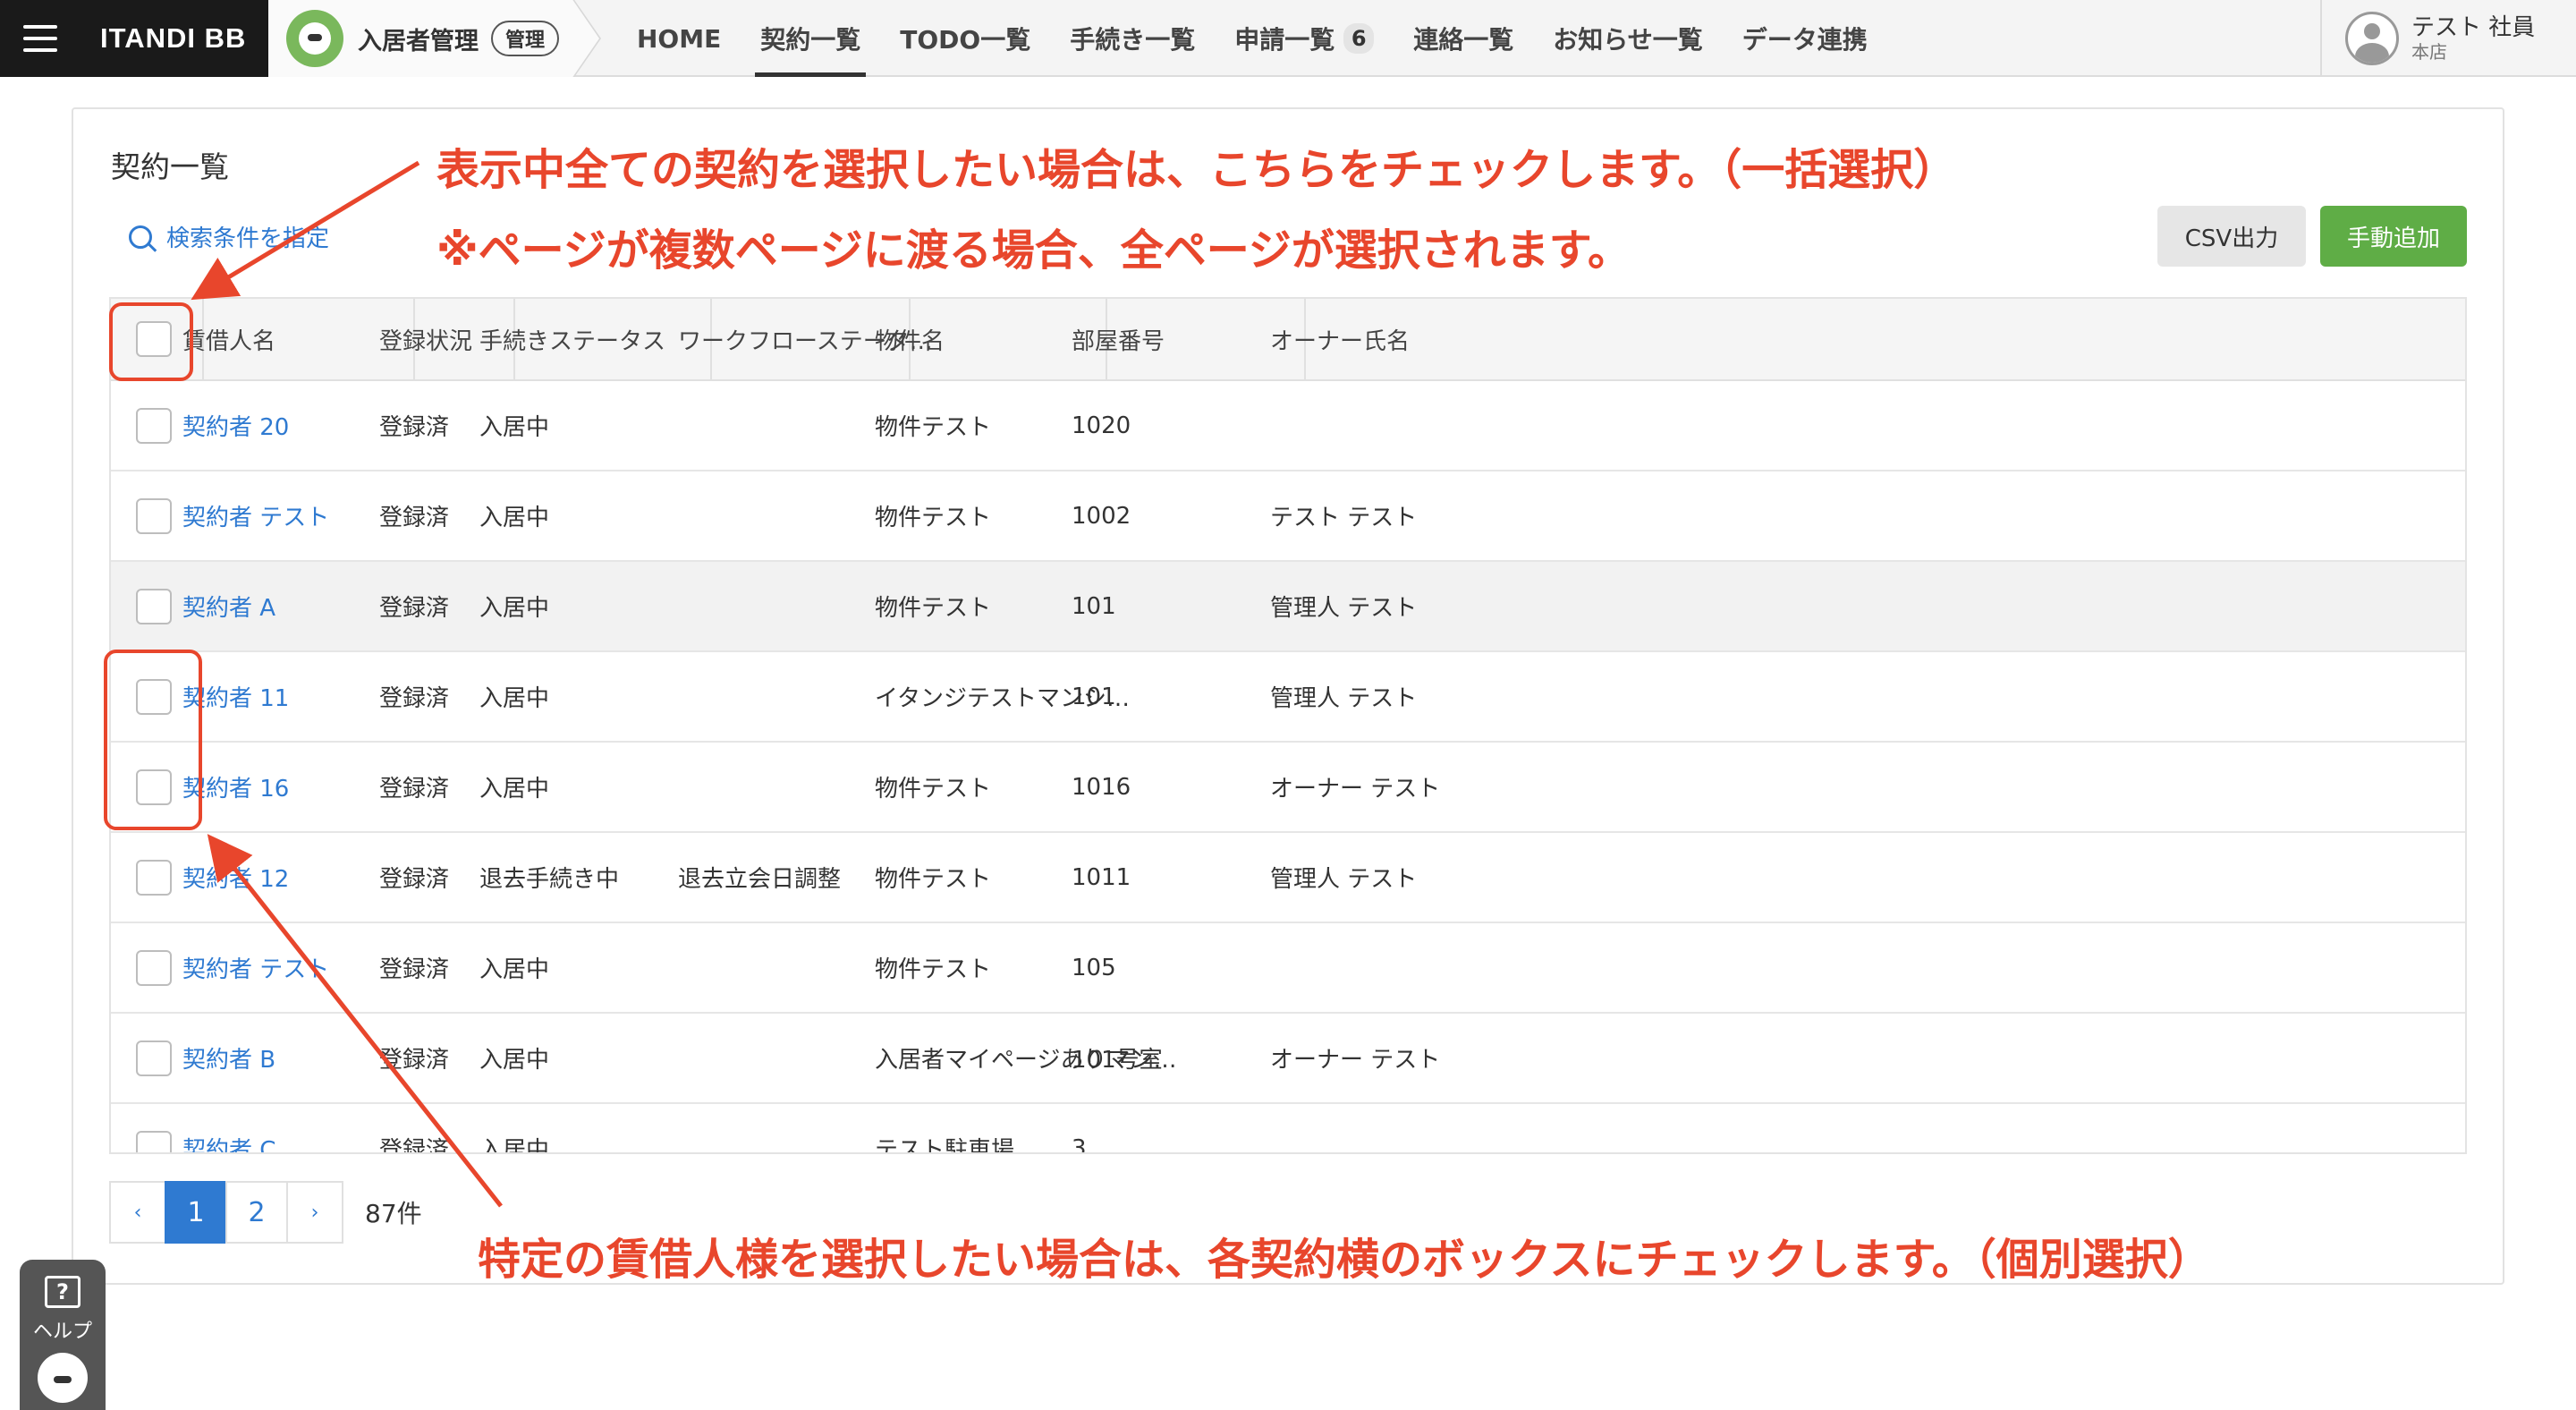 This screenshot has width=2576, height=1410. I want to click on table-row: 契約者 20 登録済 入居中 物件テスト 1020, so click(1288, 426).